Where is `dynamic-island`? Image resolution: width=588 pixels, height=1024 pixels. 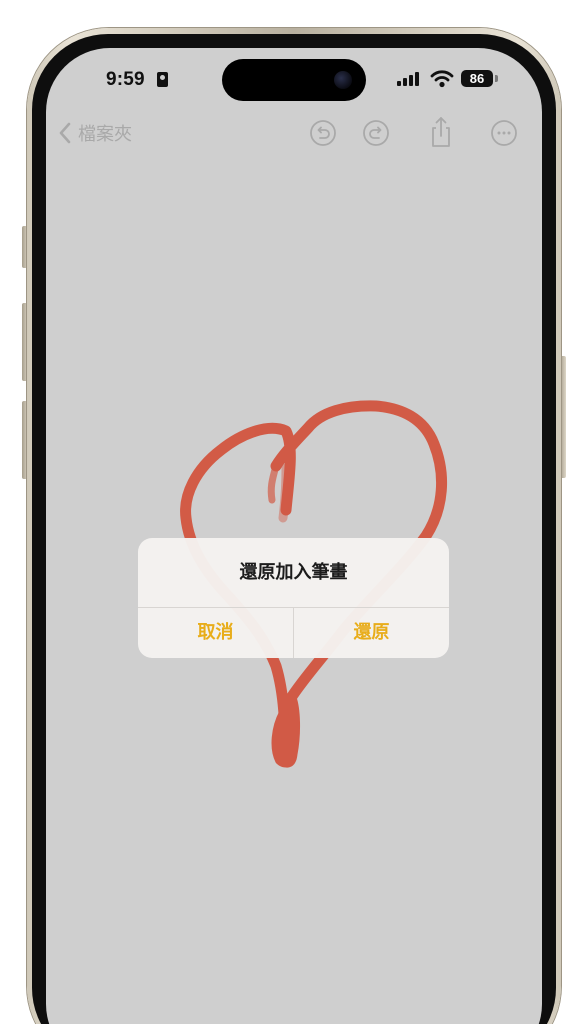 dynamic-island is located at coordinates (294, 80).